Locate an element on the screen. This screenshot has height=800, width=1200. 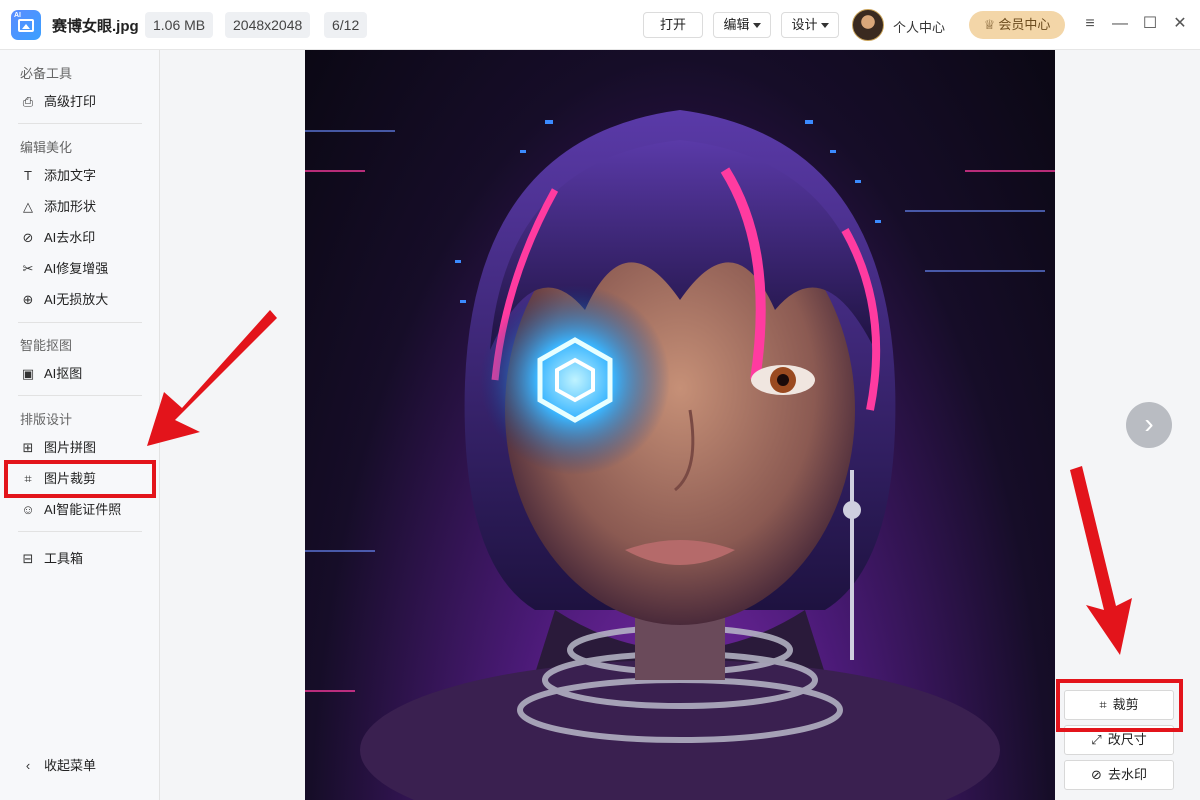
sidebar-item-add-shape: △ 添加形状 is located at coordinates (85, 207).